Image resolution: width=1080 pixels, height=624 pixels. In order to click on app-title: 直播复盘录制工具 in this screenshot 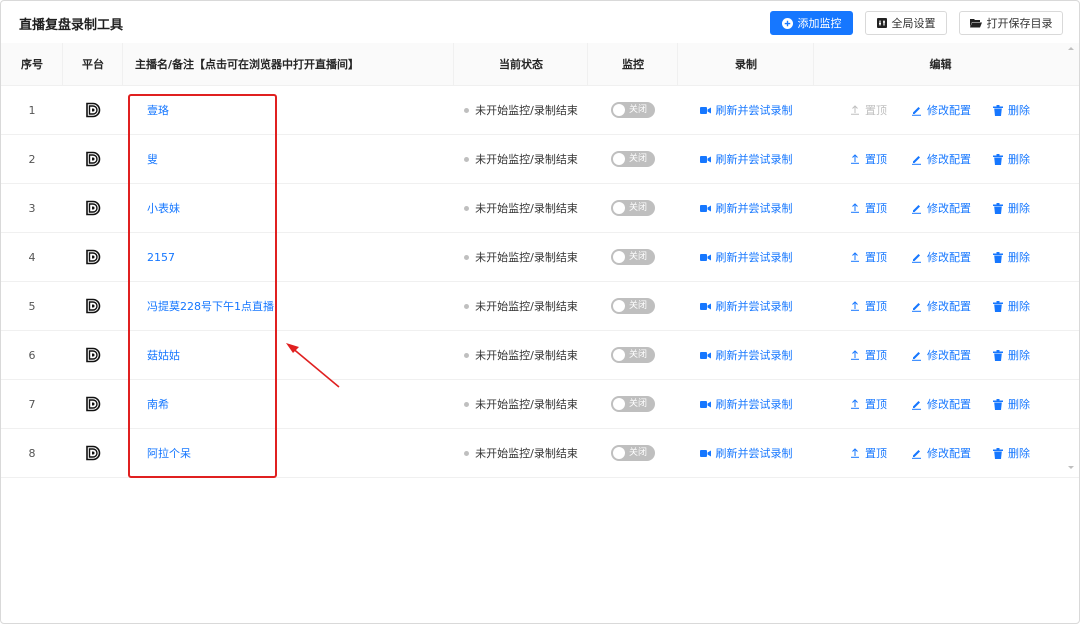, I will do `click(71, 25)`.